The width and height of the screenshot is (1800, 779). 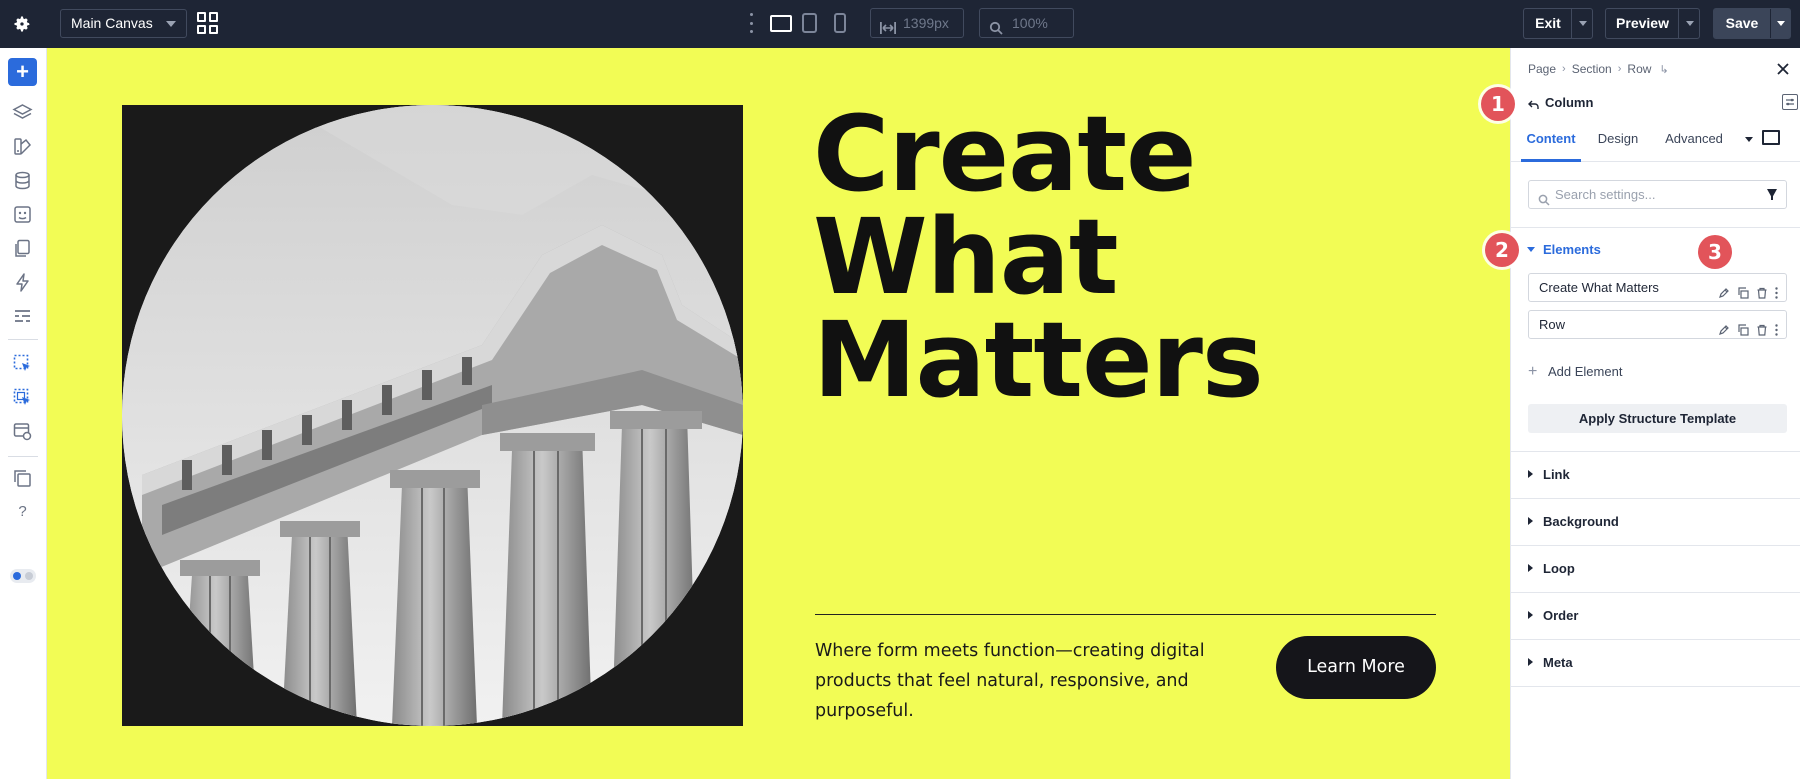 What do you see at coordinates (1552, 324) in the screenshot?
I see `element-item-label: Row` at bounding box center [1552, 324].